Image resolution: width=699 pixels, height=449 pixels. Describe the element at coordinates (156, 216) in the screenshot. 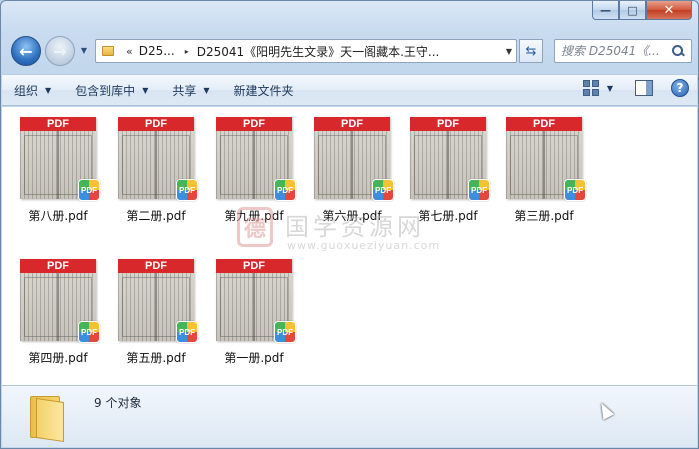

I see `file-name: 第二册.pdf` at that location.